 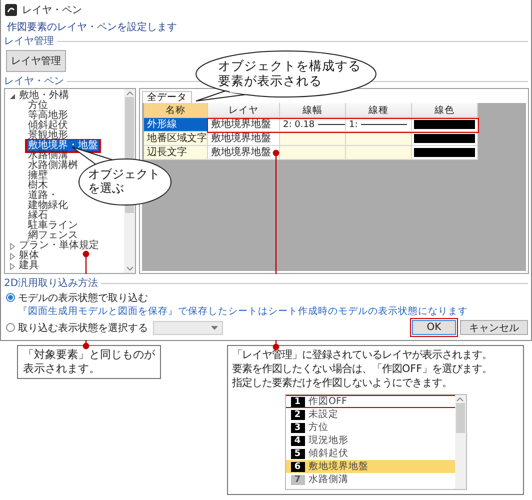 What do you see at coordinates (297, 401) in the screenshot?
I see `layer-color-chip: 1` at bounding box center [297, 401].